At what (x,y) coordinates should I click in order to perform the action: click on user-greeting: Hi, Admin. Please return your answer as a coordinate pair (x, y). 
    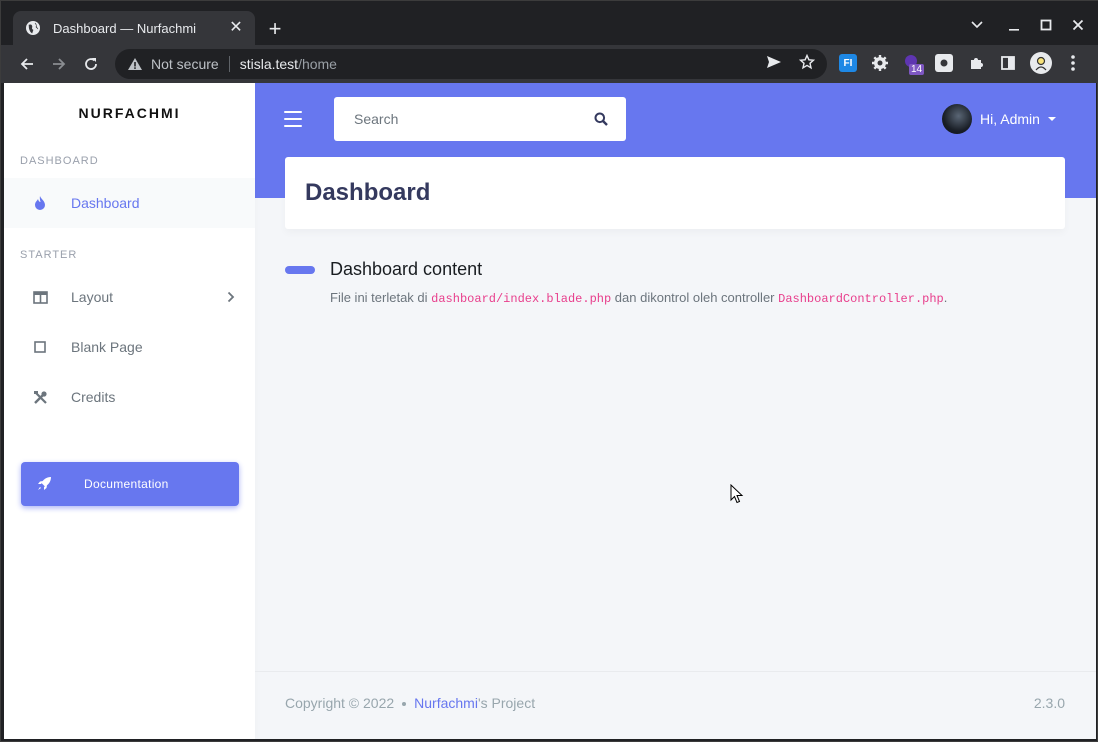
    Looking at the image, I should click on (1010, 119).